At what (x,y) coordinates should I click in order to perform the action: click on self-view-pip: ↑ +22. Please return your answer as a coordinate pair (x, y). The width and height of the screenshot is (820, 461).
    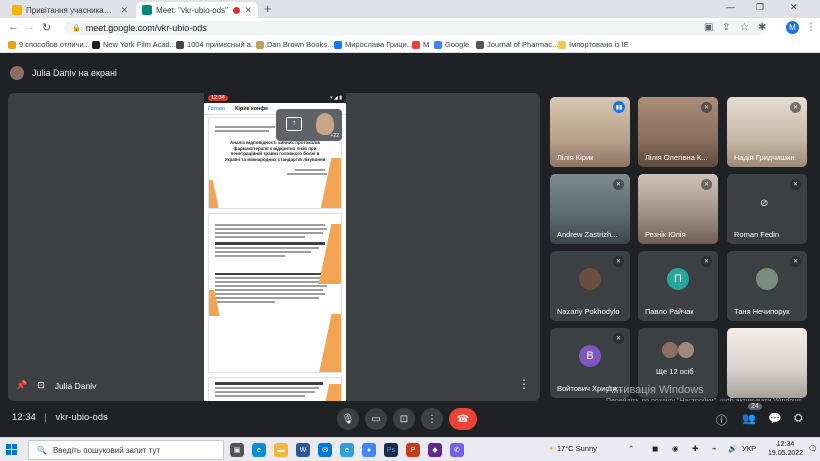
    Looking at the image, I should click on (309, 125).